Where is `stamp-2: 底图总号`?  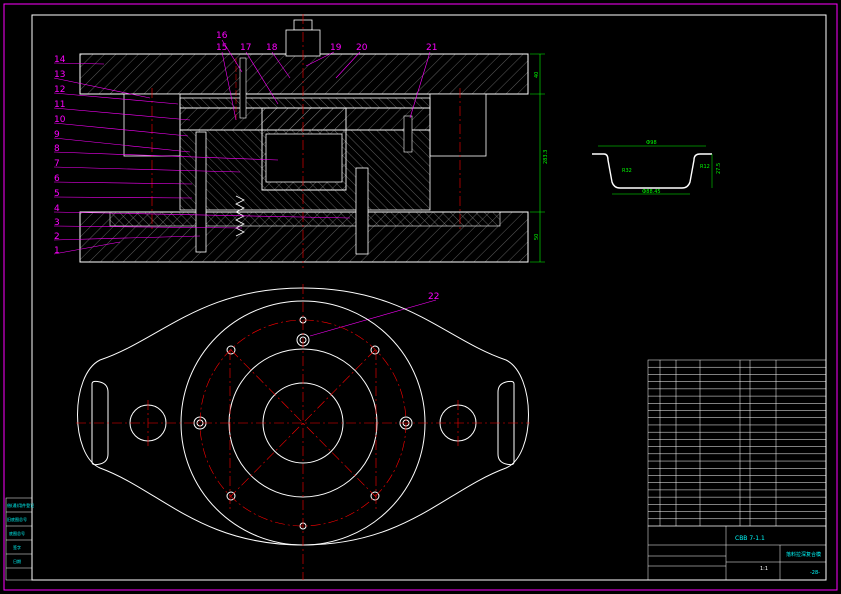
stamp-2: 底图总号 is located at coordinates (17, 533).